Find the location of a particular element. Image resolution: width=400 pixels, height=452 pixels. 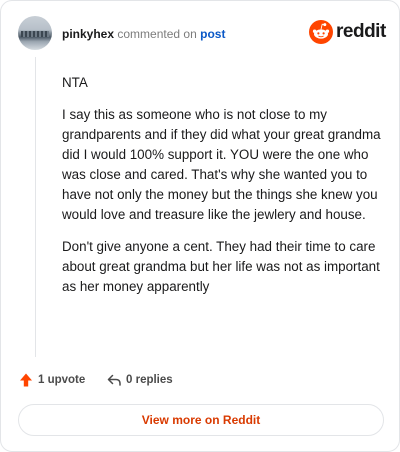

comment-paragraph: NTA is located at coordinates (75, 82).